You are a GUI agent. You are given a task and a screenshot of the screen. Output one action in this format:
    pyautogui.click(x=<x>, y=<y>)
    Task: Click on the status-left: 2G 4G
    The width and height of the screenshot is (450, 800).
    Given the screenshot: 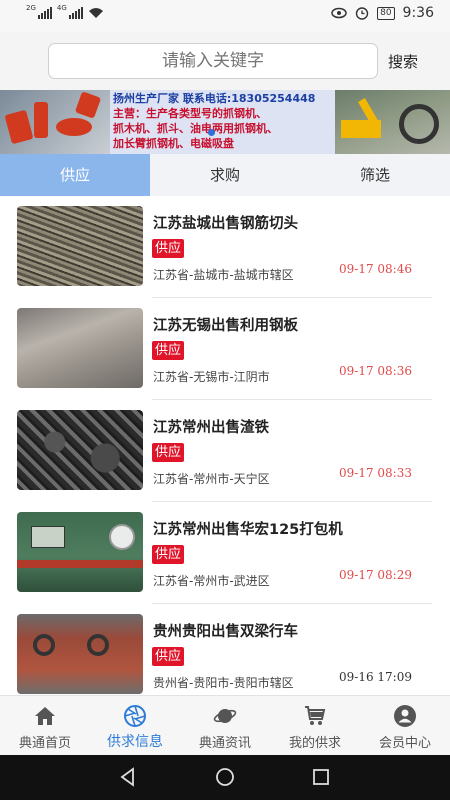 What is the action you would take?
    pyautogui.click(x=65, y=11)
    